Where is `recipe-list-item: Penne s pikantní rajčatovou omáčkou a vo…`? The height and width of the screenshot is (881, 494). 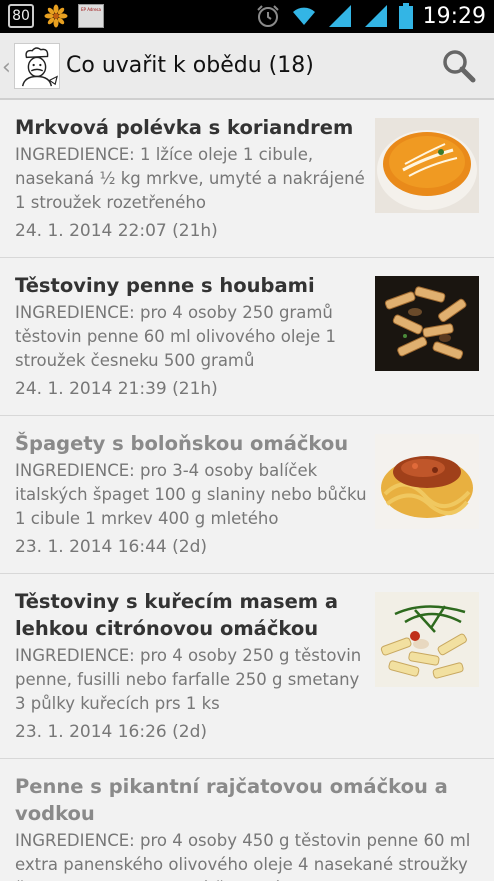 recipe-list-item: Penne s pikantní rajčatovou omáčkou a vo… is located at coordinates (247, 820).